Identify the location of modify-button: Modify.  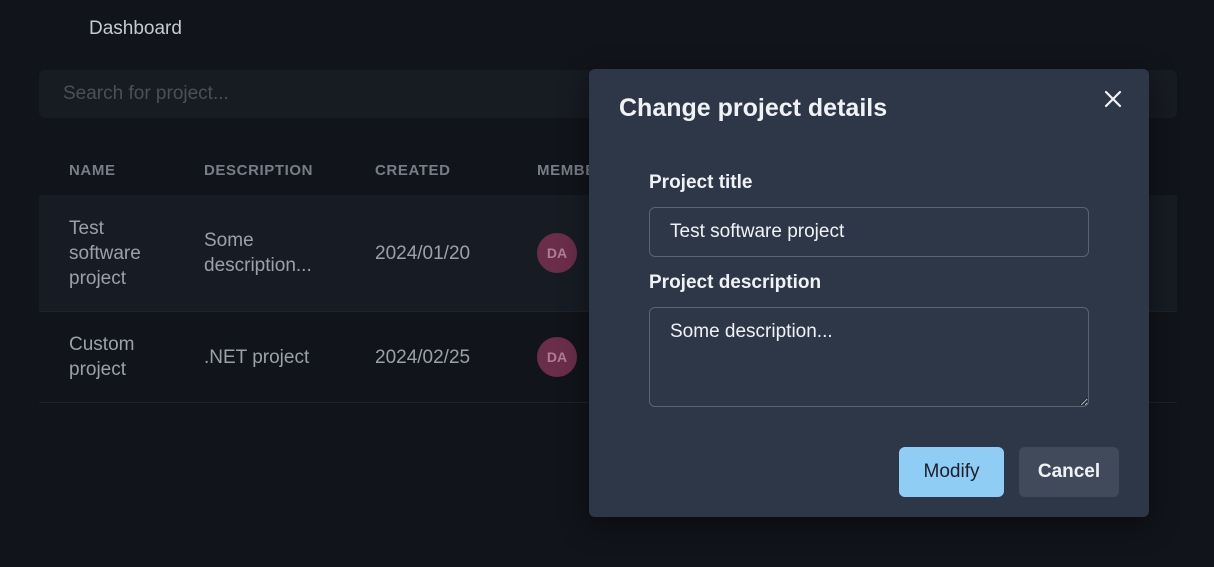
(951, 472).